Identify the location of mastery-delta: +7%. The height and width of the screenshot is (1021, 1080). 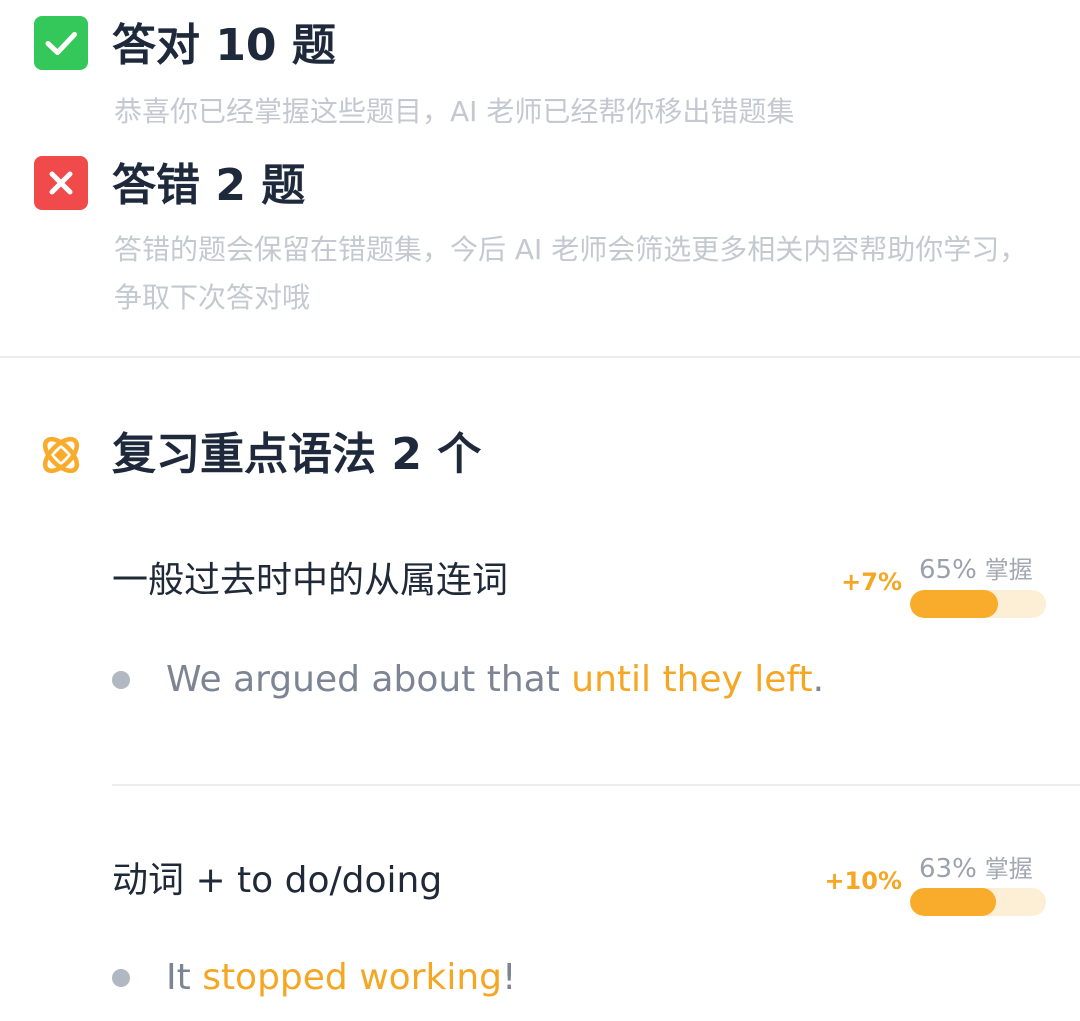
(871, 582).